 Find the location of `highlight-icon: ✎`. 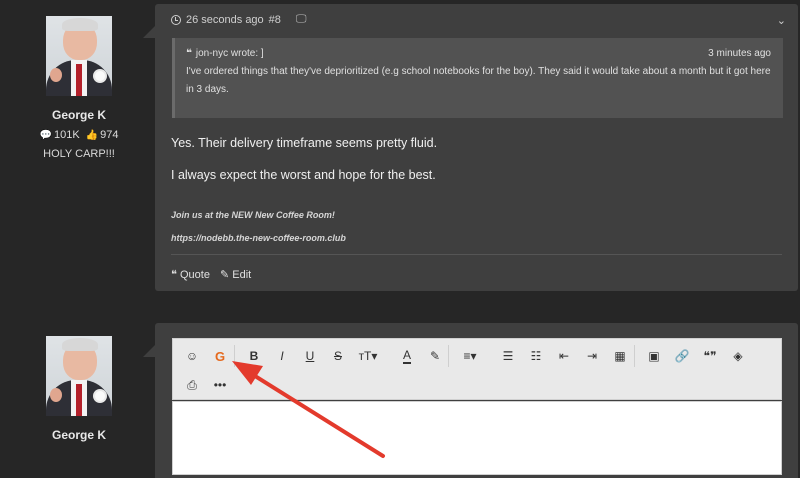

highlight-icon: ✎ is located at coordinates (435, 356).